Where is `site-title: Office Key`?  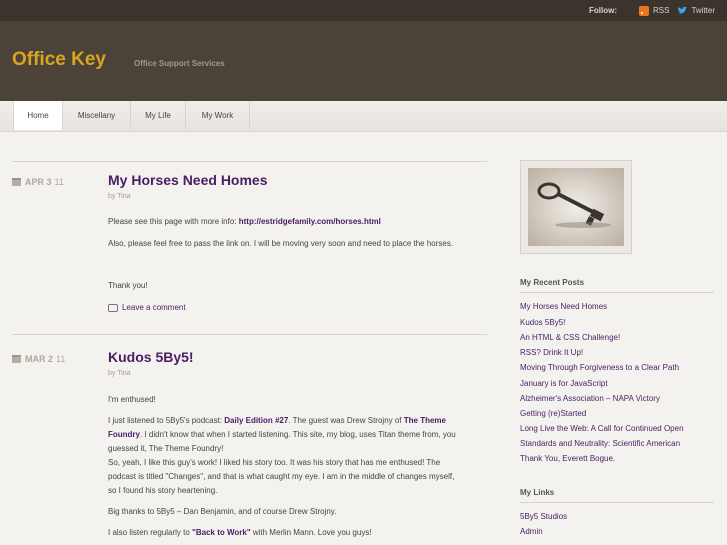
site-title: Office Key is located at coordinates (59, 60).